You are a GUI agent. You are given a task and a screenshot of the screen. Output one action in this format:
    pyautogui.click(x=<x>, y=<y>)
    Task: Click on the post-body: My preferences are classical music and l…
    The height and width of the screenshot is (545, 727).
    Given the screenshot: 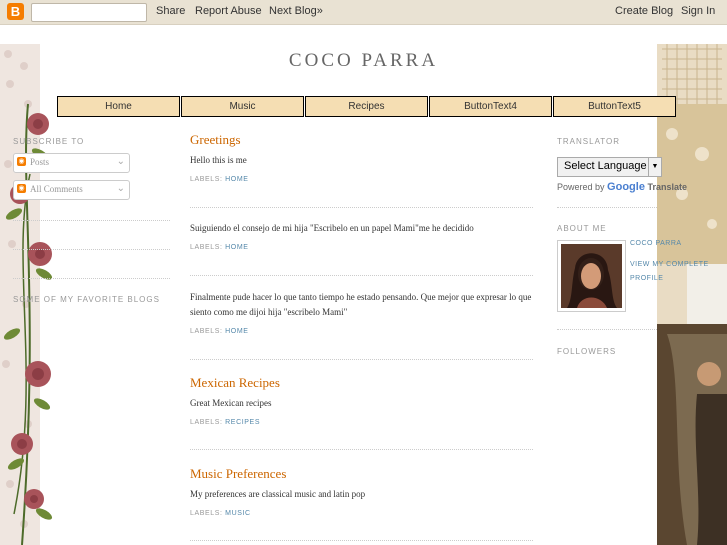 What is the action you would take?
    pyautogui.click(x=278, y=494)
    